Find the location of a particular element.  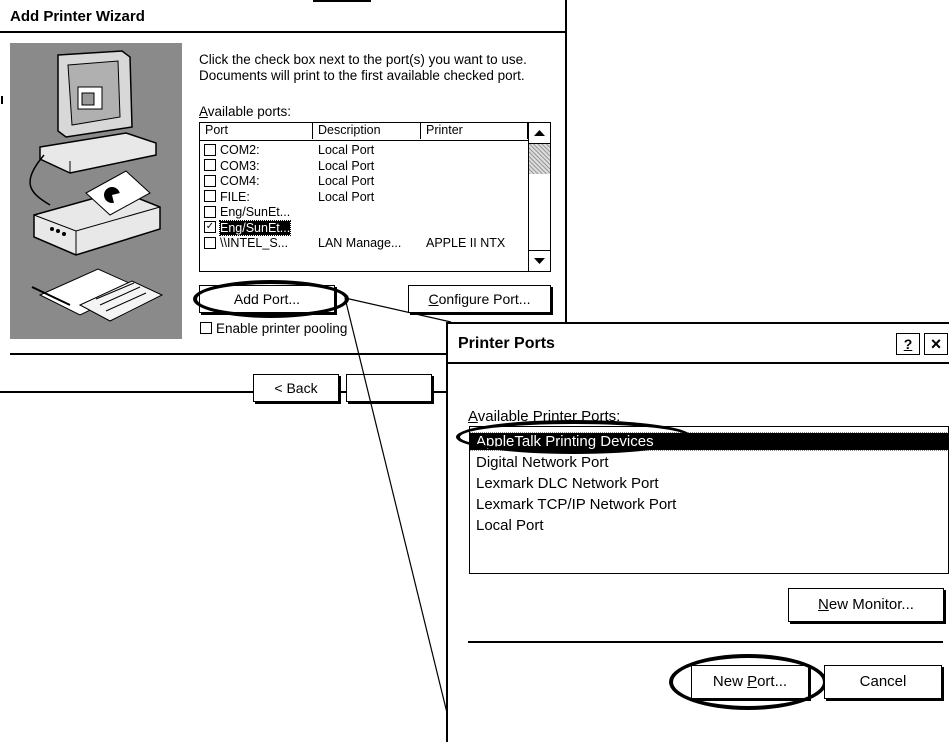

cancel-button: Cancel is located at coordinates (883, 682).